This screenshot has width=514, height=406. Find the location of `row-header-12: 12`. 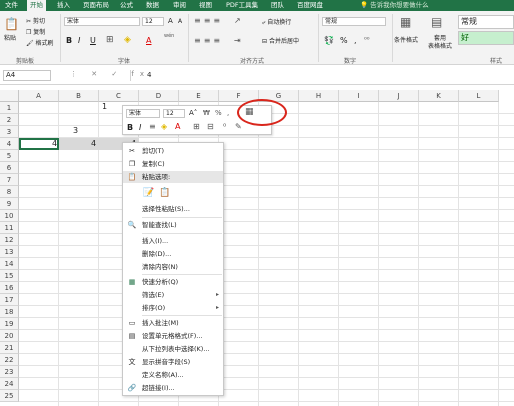

row-header-12: 12 is located at coordinates (9, 240).